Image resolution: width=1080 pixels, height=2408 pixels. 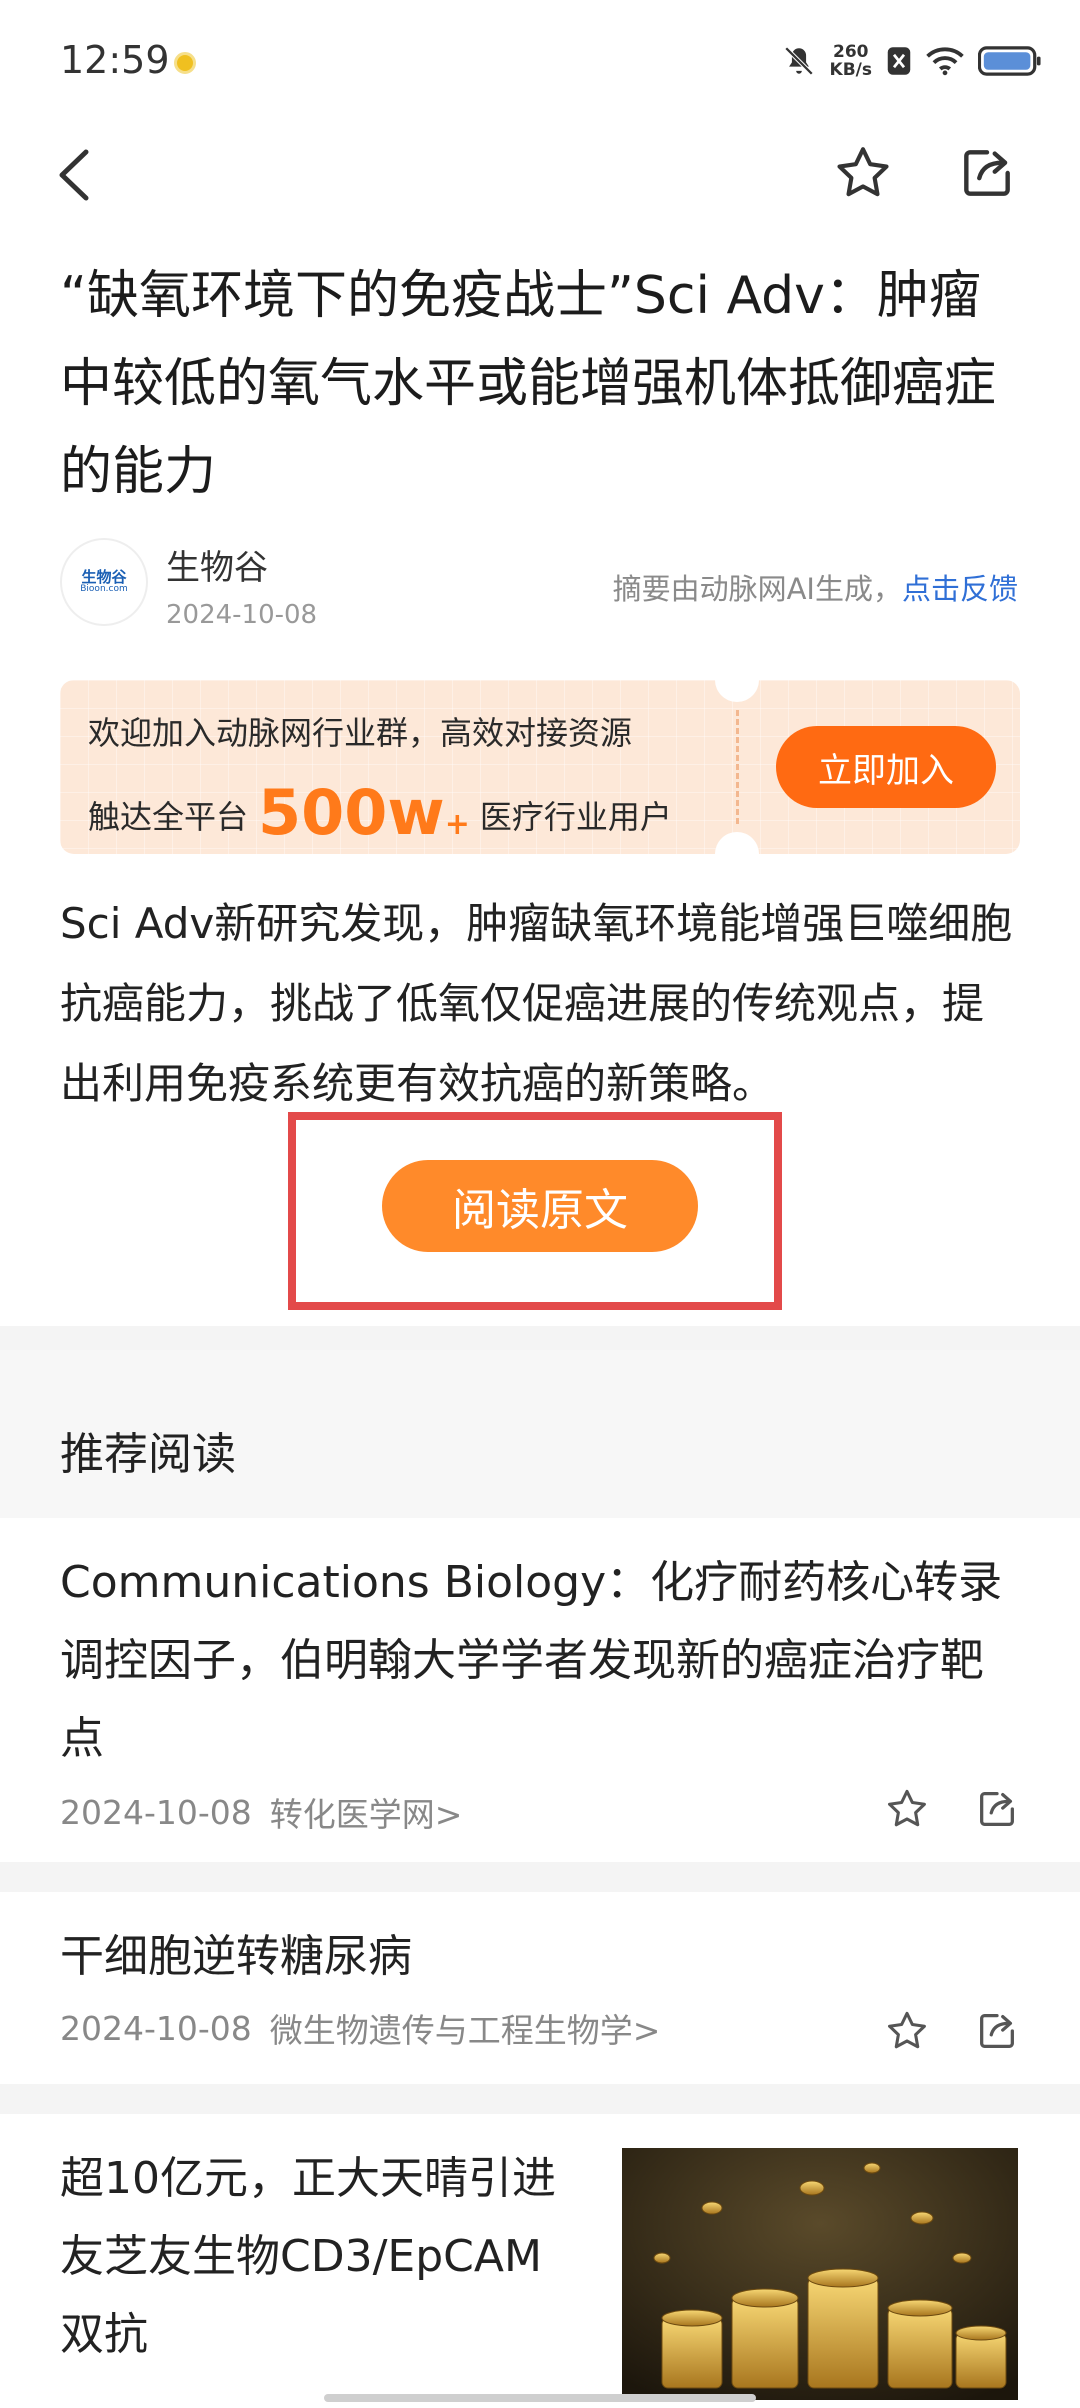 I want to click on status-time: 12:59, so click(x=115, y=60).